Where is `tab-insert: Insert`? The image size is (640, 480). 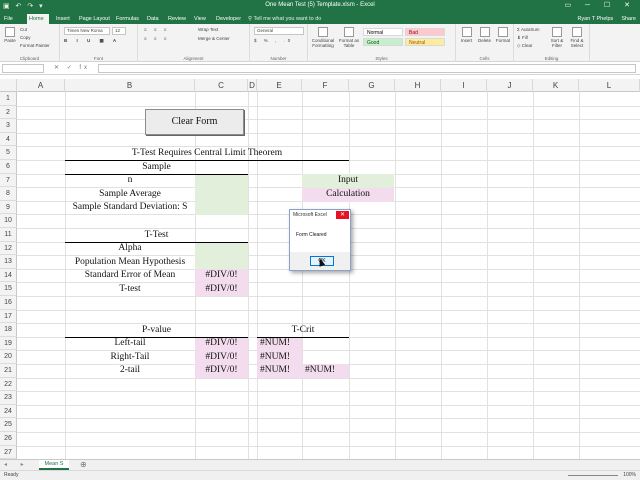
tab-insert: Insert is located at coordinates (63, 19).